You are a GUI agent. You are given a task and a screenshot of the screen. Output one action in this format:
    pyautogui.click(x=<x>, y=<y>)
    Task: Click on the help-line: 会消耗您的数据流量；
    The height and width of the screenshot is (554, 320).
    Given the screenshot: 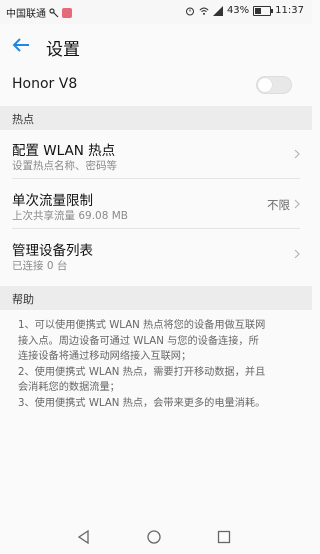 What is the action you would take?
    pyautogui.click(x=69, y=388)
    